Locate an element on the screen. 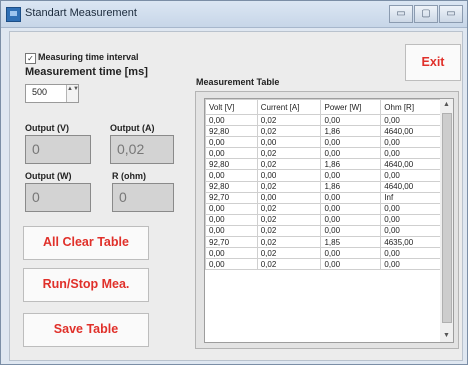  table-row: 92,70 0,02 1,85 4635,00 is located at coordinates (323, 242).